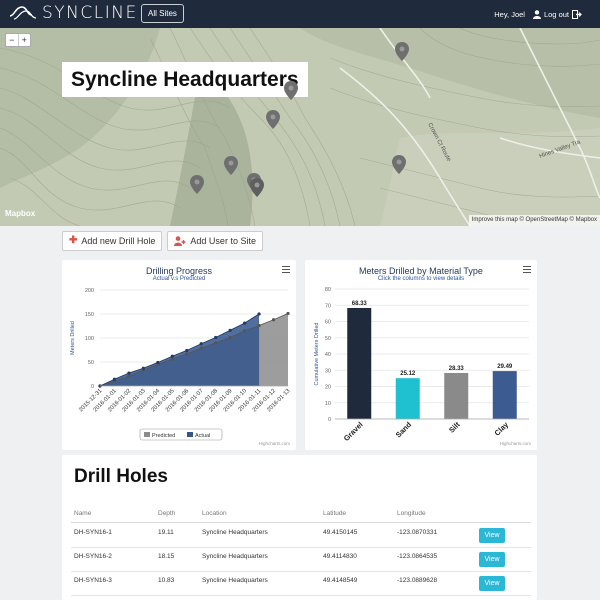  I want to click on data-label: 68.33, so click(360, 304).